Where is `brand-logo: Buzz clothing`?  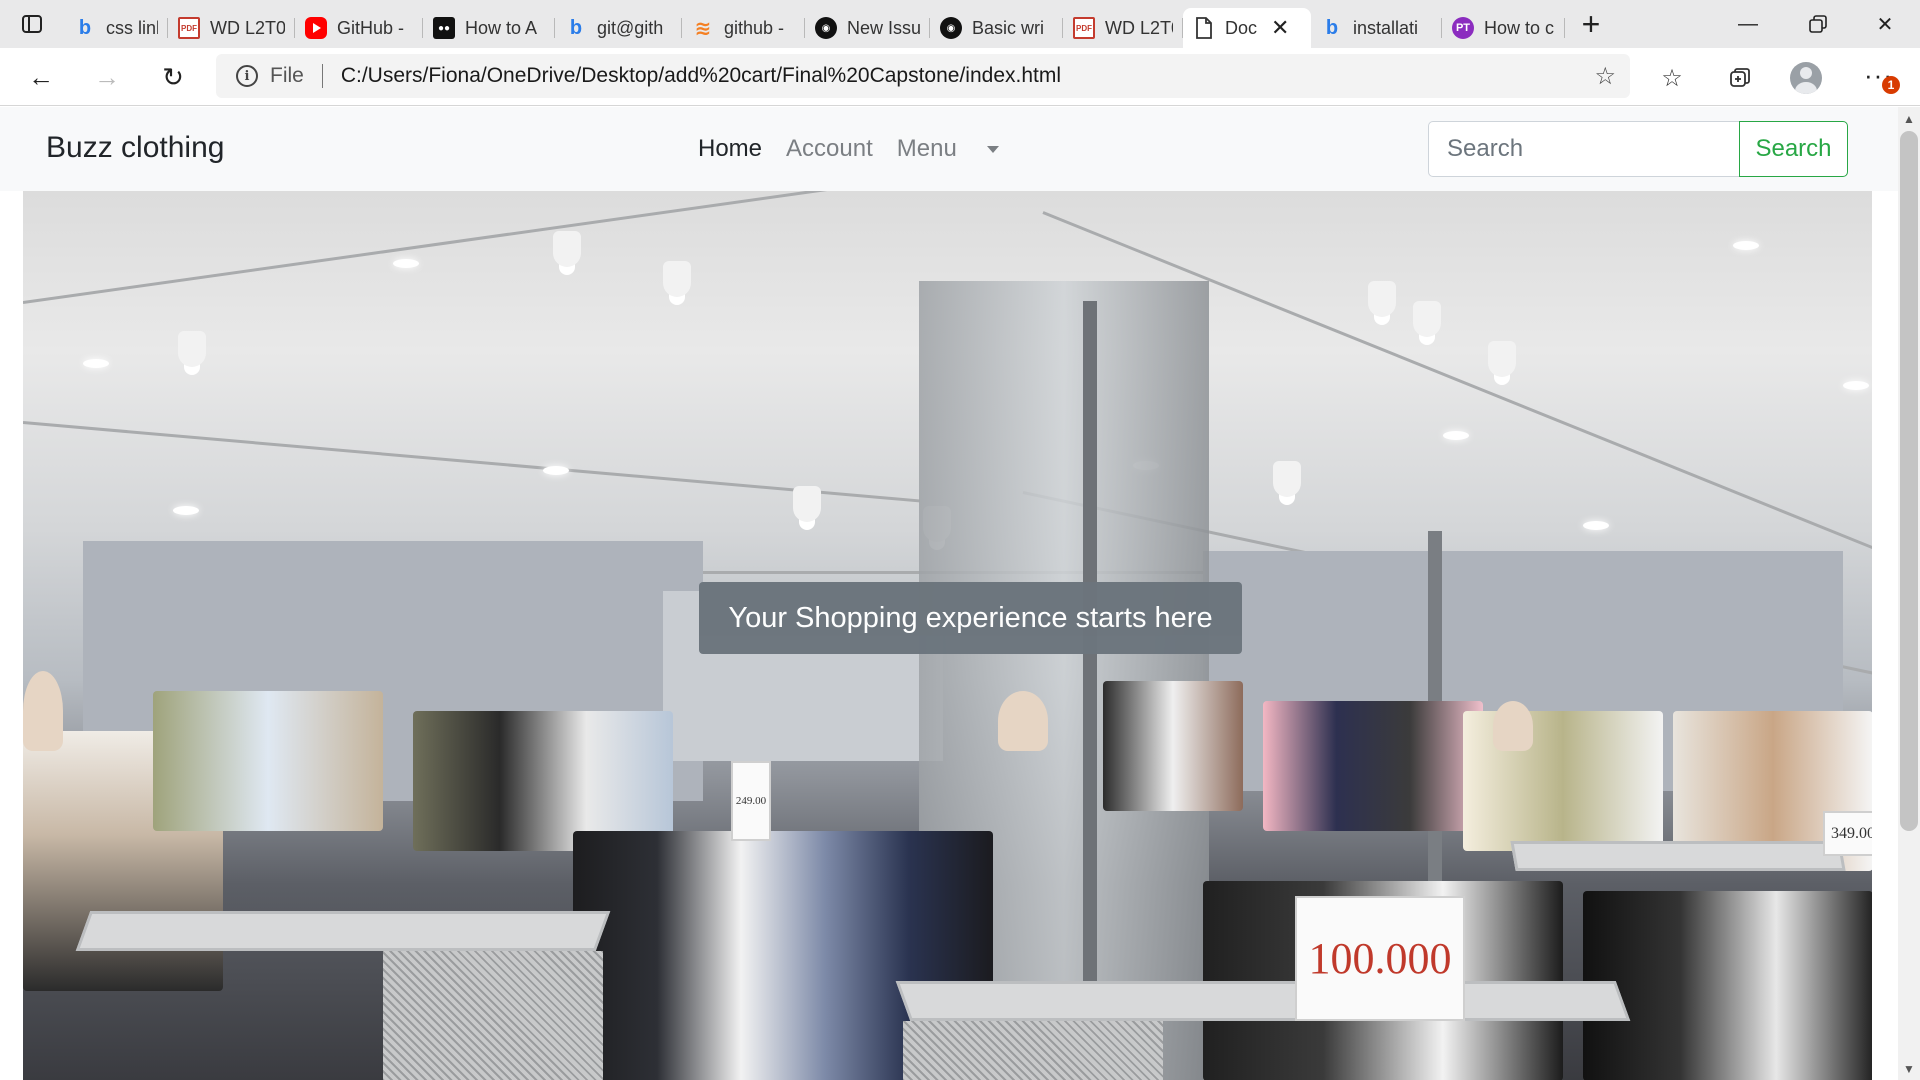 brand-logo: Buzz clothing is located at coordinates (135, 148).